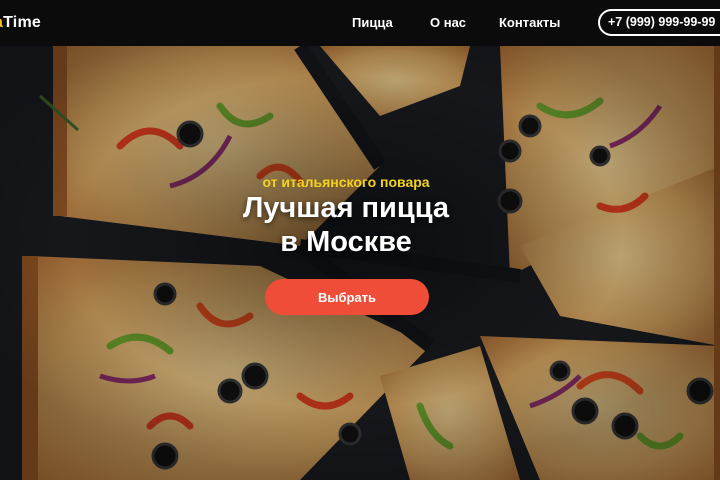 The image size is (720, 480). Describe the element at coordinates (346, 208) in the screenshot. I see `hero-title-line1: Лучшая пицца` at that location.